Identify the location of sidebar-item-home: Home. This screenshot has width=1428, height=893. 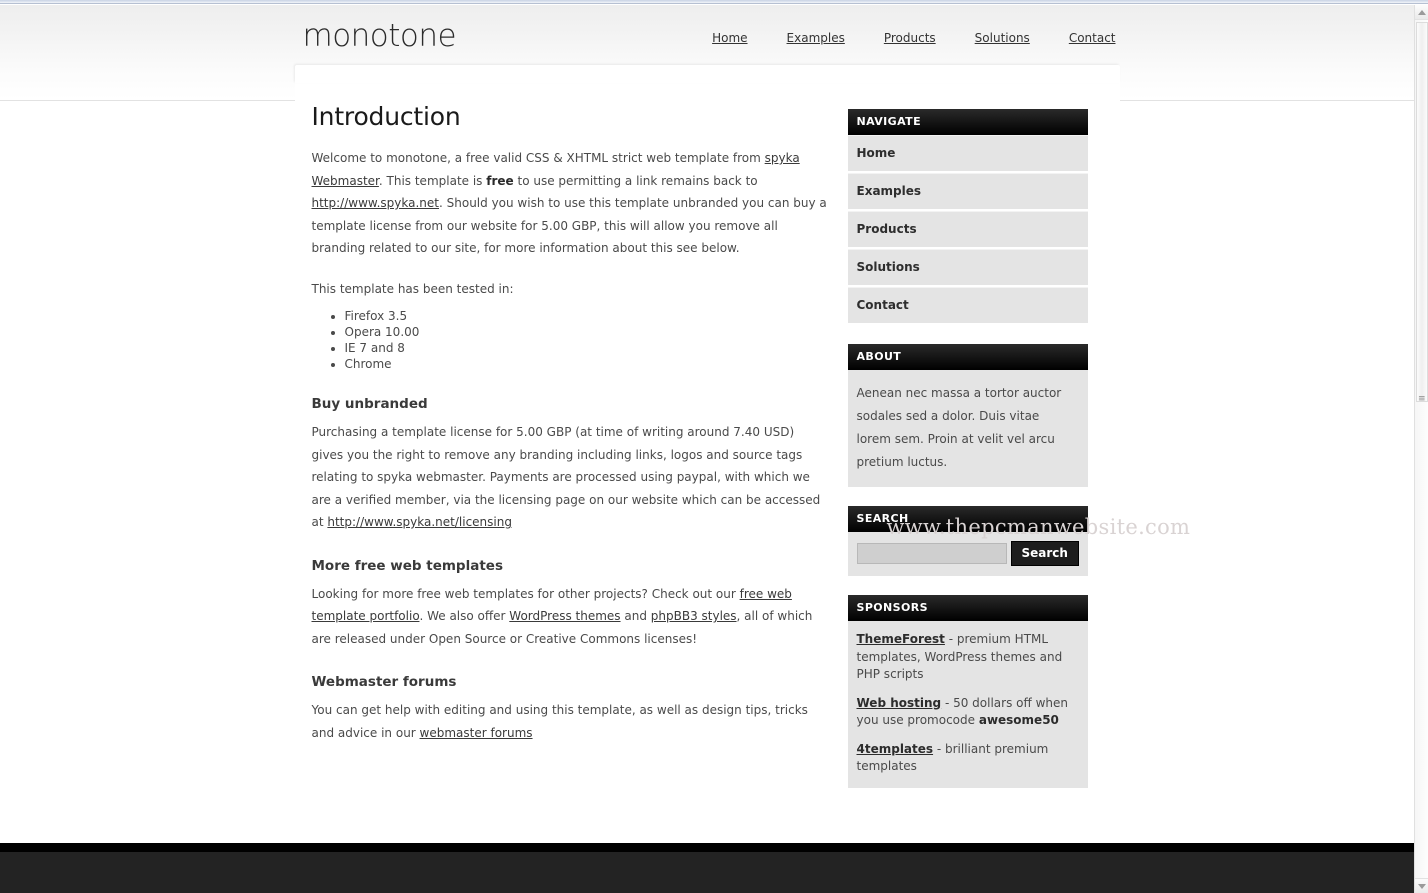
(967, 153).